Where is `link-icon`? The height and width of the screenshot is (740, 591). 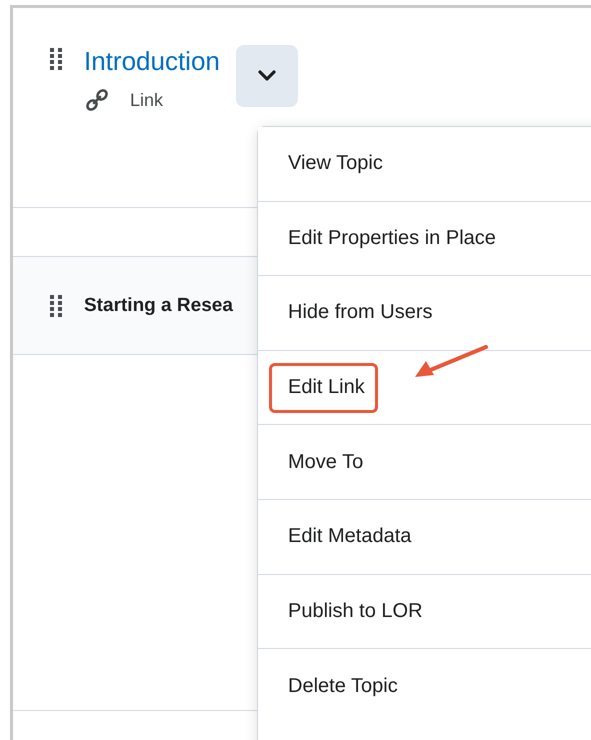 link-icon is located at coordinates (97, 100).